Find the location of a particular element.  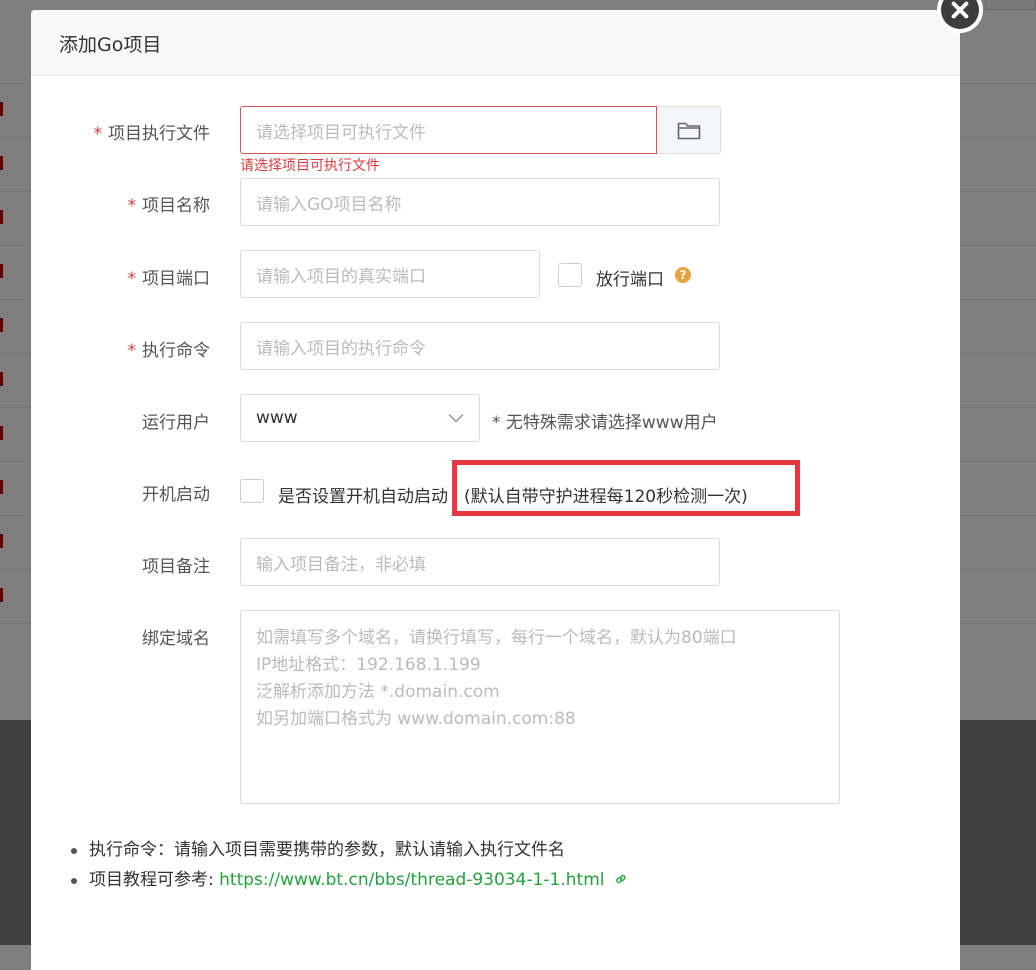

autostart-checkbox is located at coordinates (252, 491).